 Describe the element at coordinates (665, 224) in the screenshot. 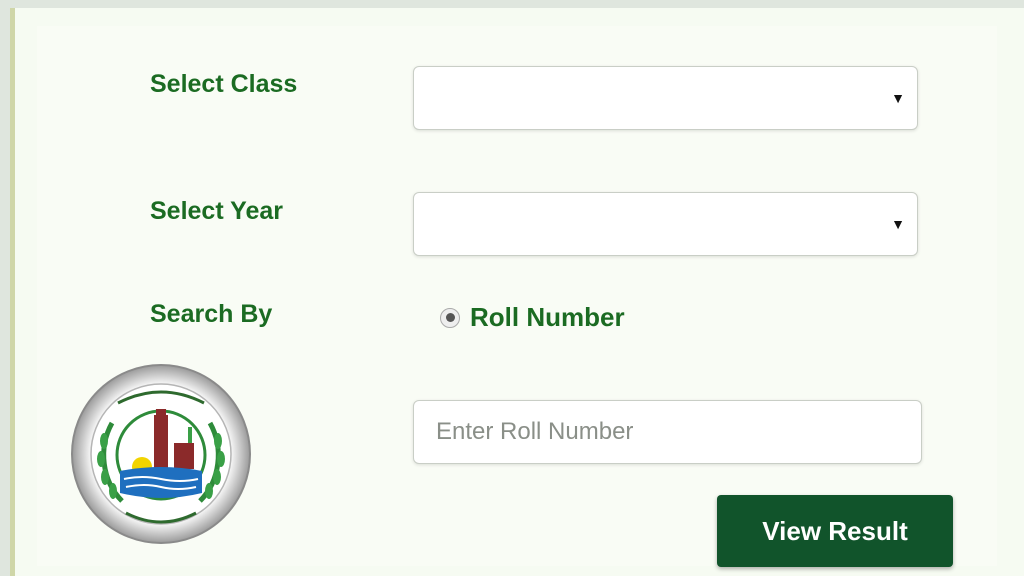

I see `select-year-dropdown: ▼` at that location.